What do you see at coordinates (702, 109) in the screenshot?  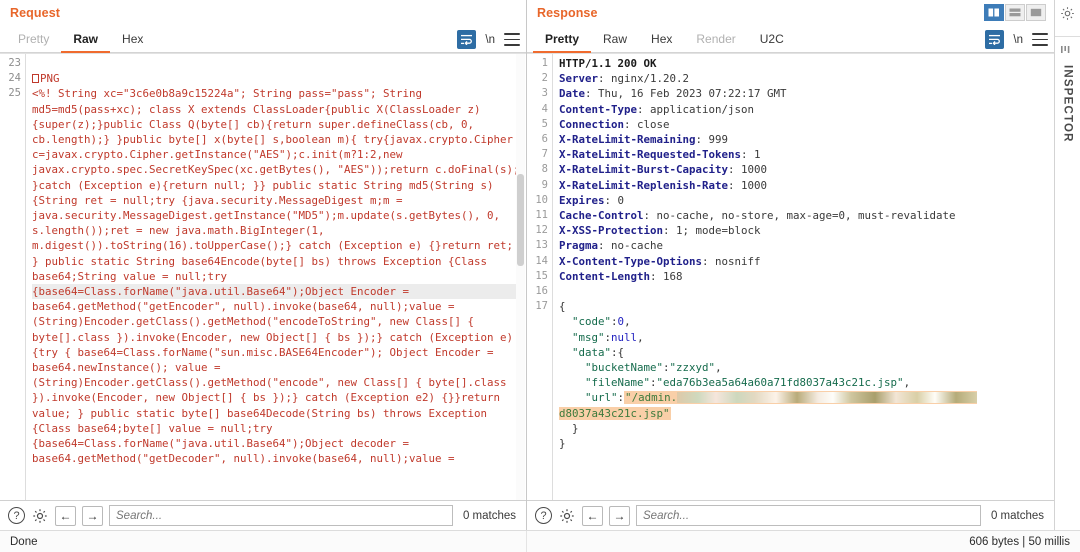 I see `header-value: application/json` at bounding box center [702, 109].